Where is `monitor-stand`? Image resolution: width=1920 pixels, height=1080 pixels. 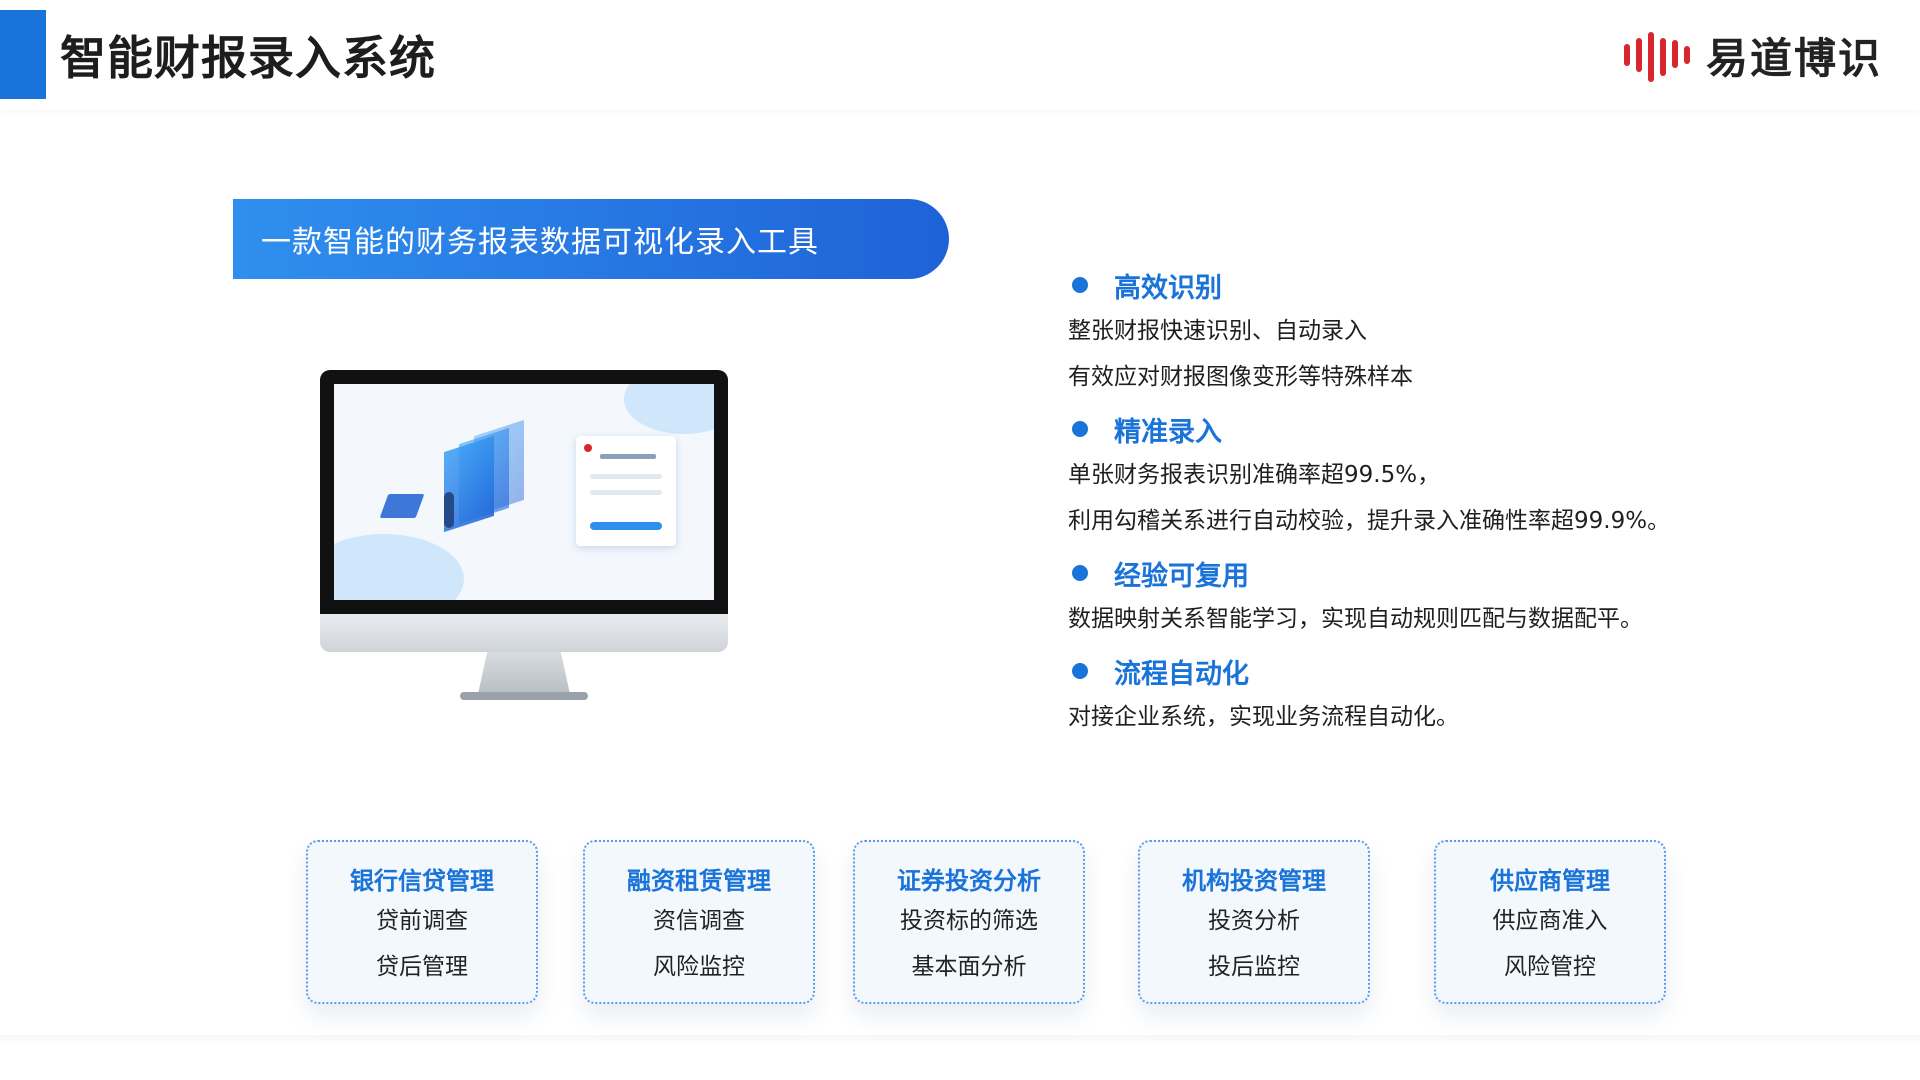 monitor-stand is located at coordinates (524, 673).